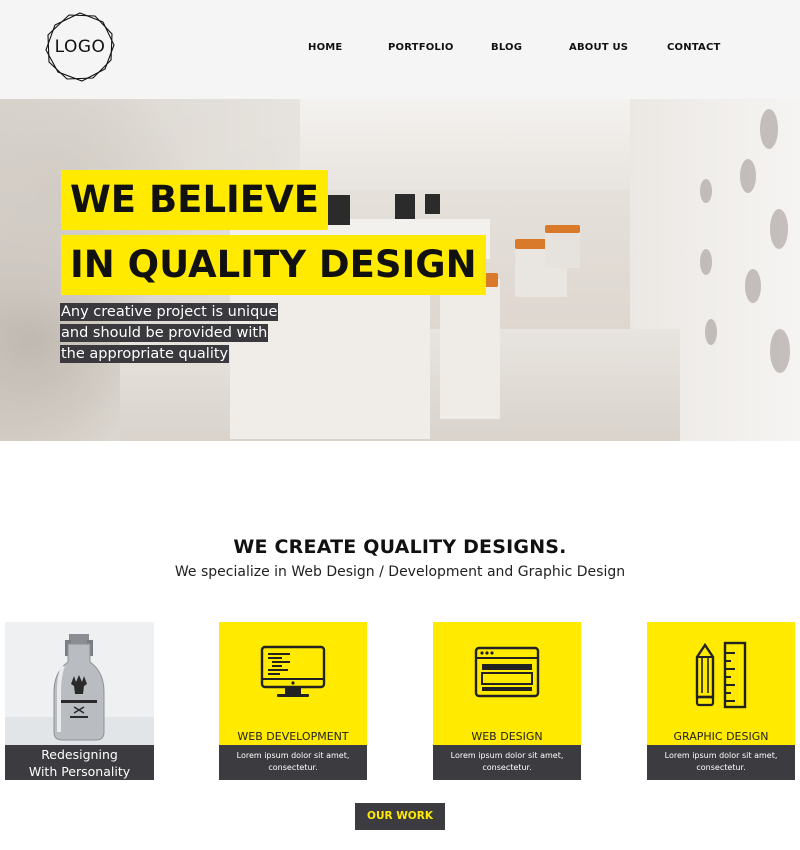 This screenshot has height=850, width=800. I want to click on nav-blog: BLOG, so click(506, 47).